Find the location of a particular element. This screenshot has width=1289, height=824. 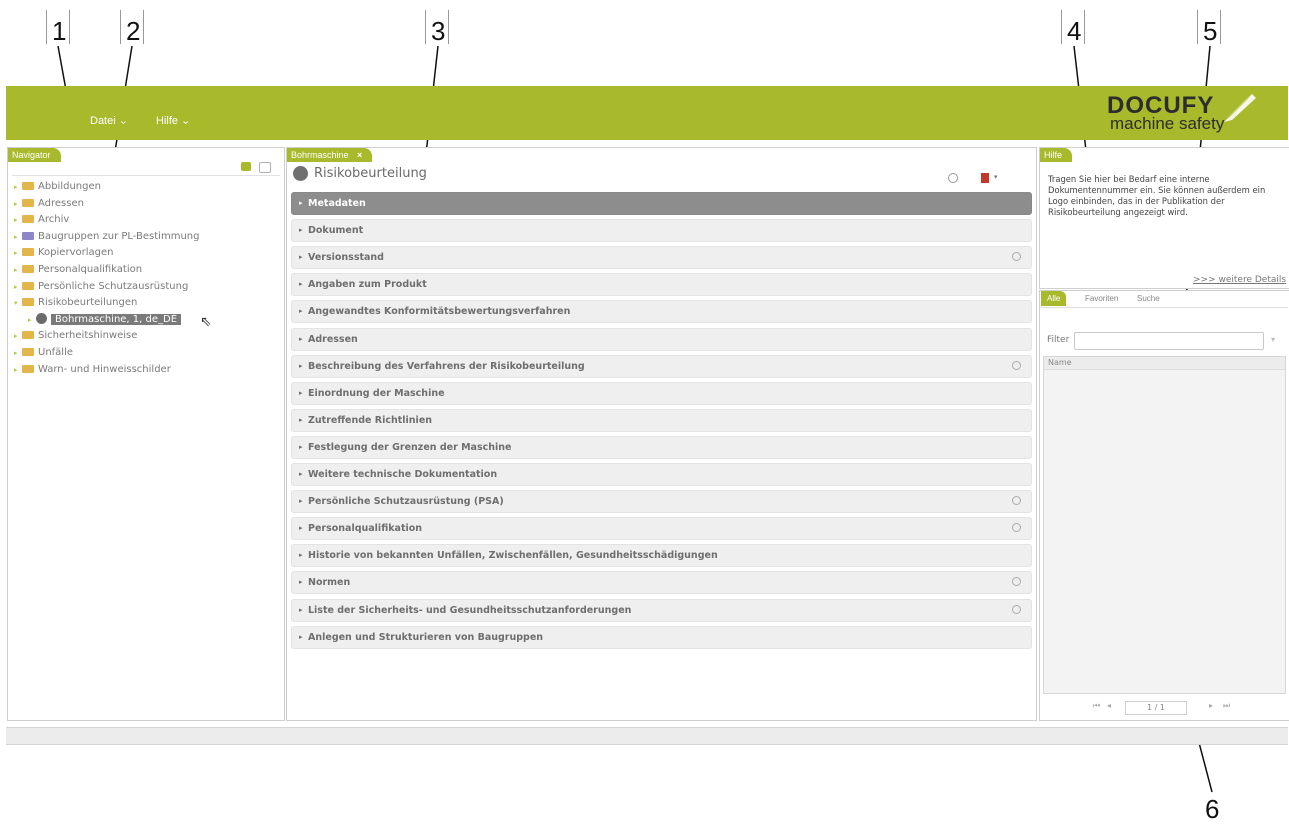

resources-grid: Name is located at coordinates (1164, 525).